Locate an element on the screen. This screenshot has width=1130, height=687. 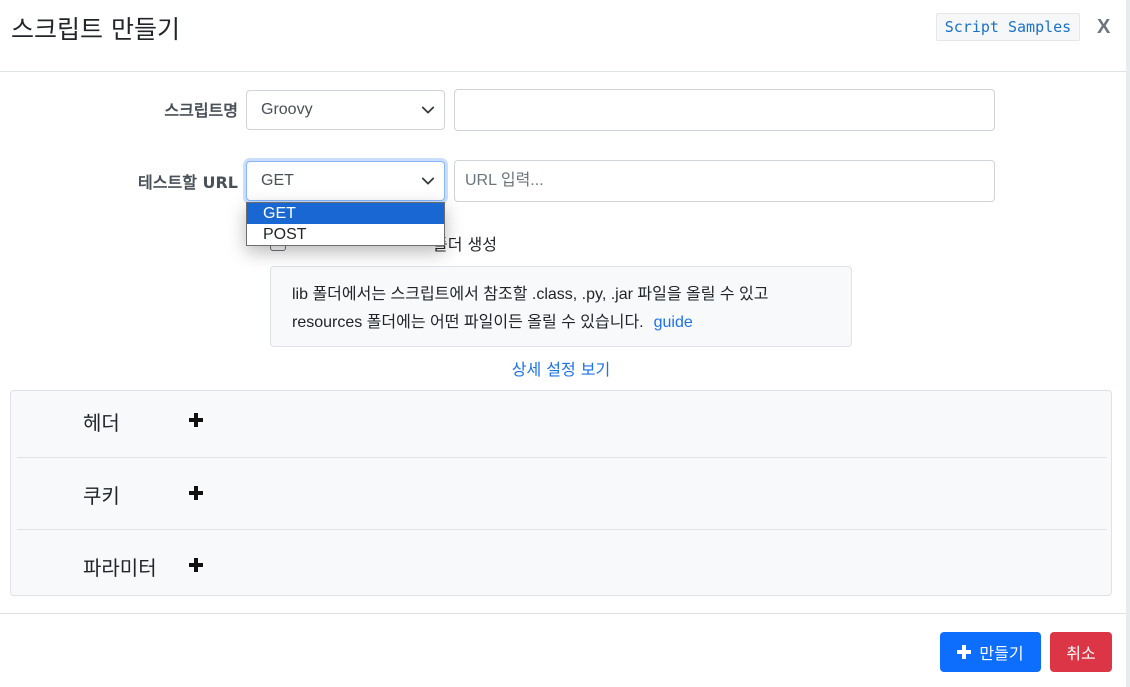
cookies-section-title: 쿠키 is located at coordinates (101, 496).